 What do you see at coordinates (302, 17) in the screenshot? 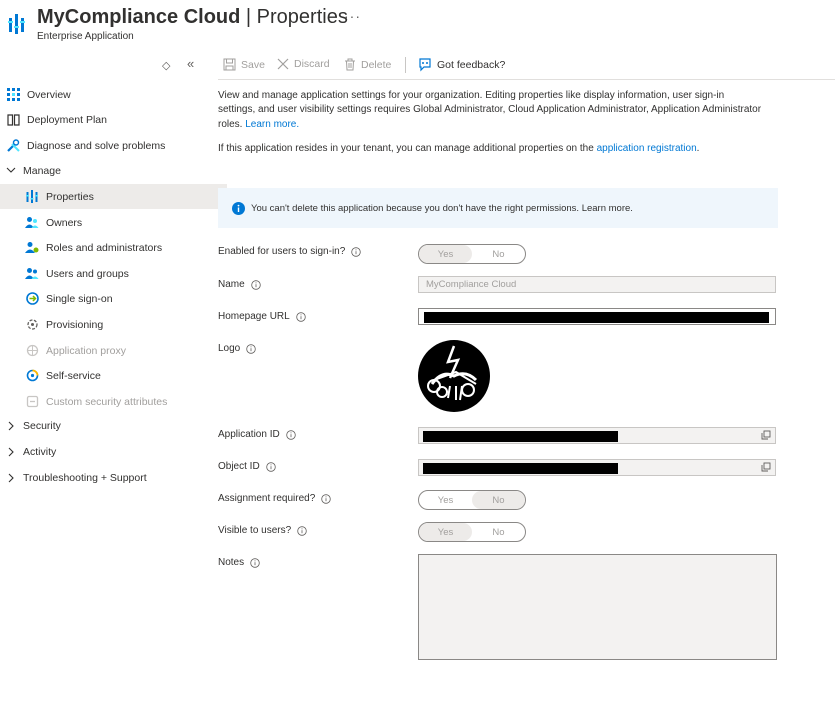
I see `blade-title: Properties` at bounding box center [302, 17].